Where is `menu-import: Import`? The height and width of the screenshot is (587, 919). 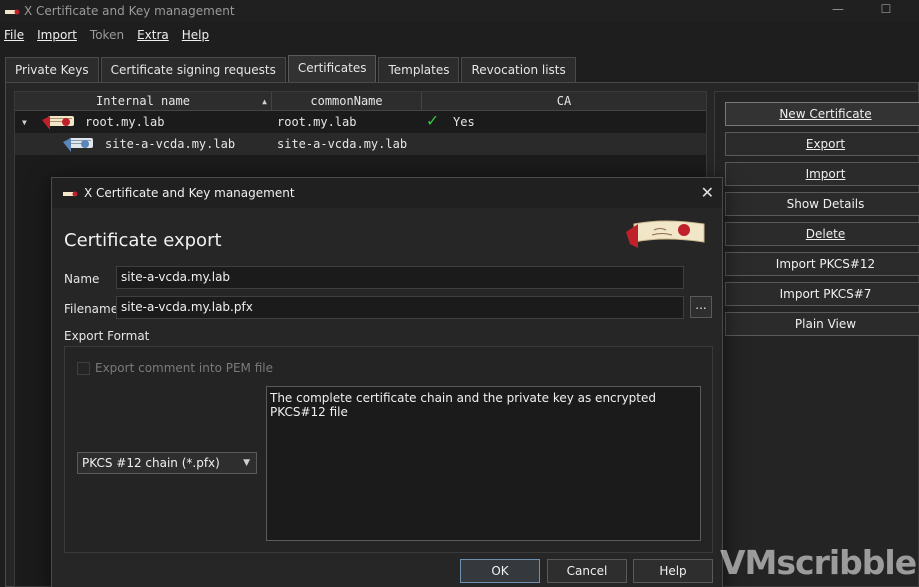
menu-import: Import is located at coordinates (59, 35).